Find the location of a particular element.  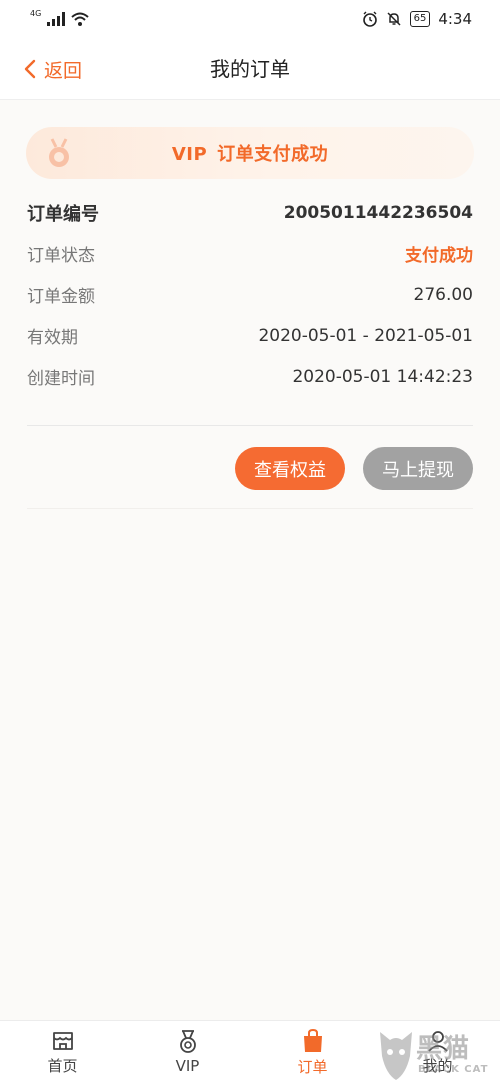

store-icon is located at coordinates (62, 1040).